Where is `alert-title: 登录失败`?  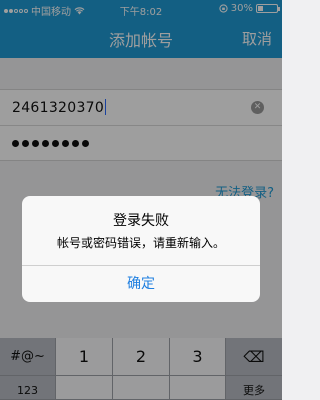
alert-title: 登录失败 is located at coordinates (141, 221).